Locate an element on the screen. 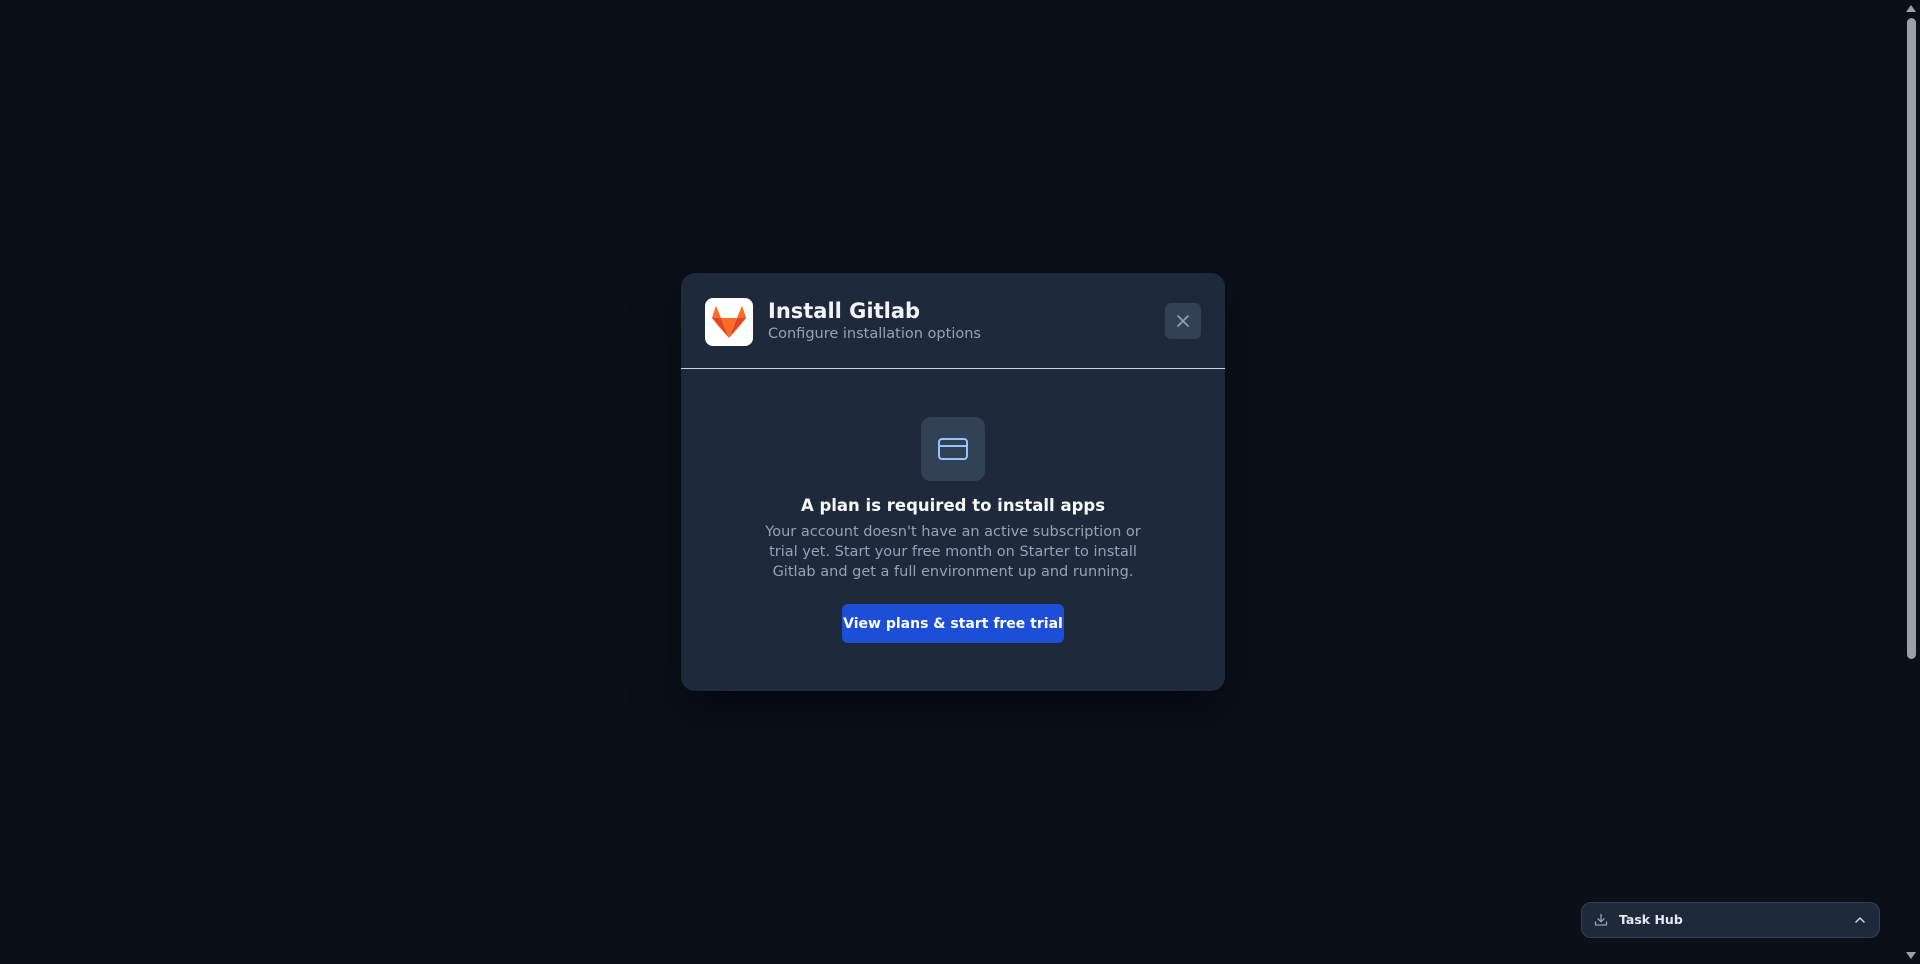 The height and width of the screenshot is (964, 1920). scroll-thumb is located at coordinates (1911, 338).